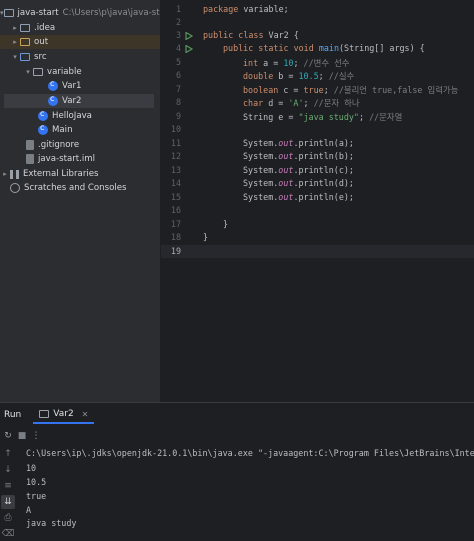  I want to click on line-number: 13, so click(175, 170).